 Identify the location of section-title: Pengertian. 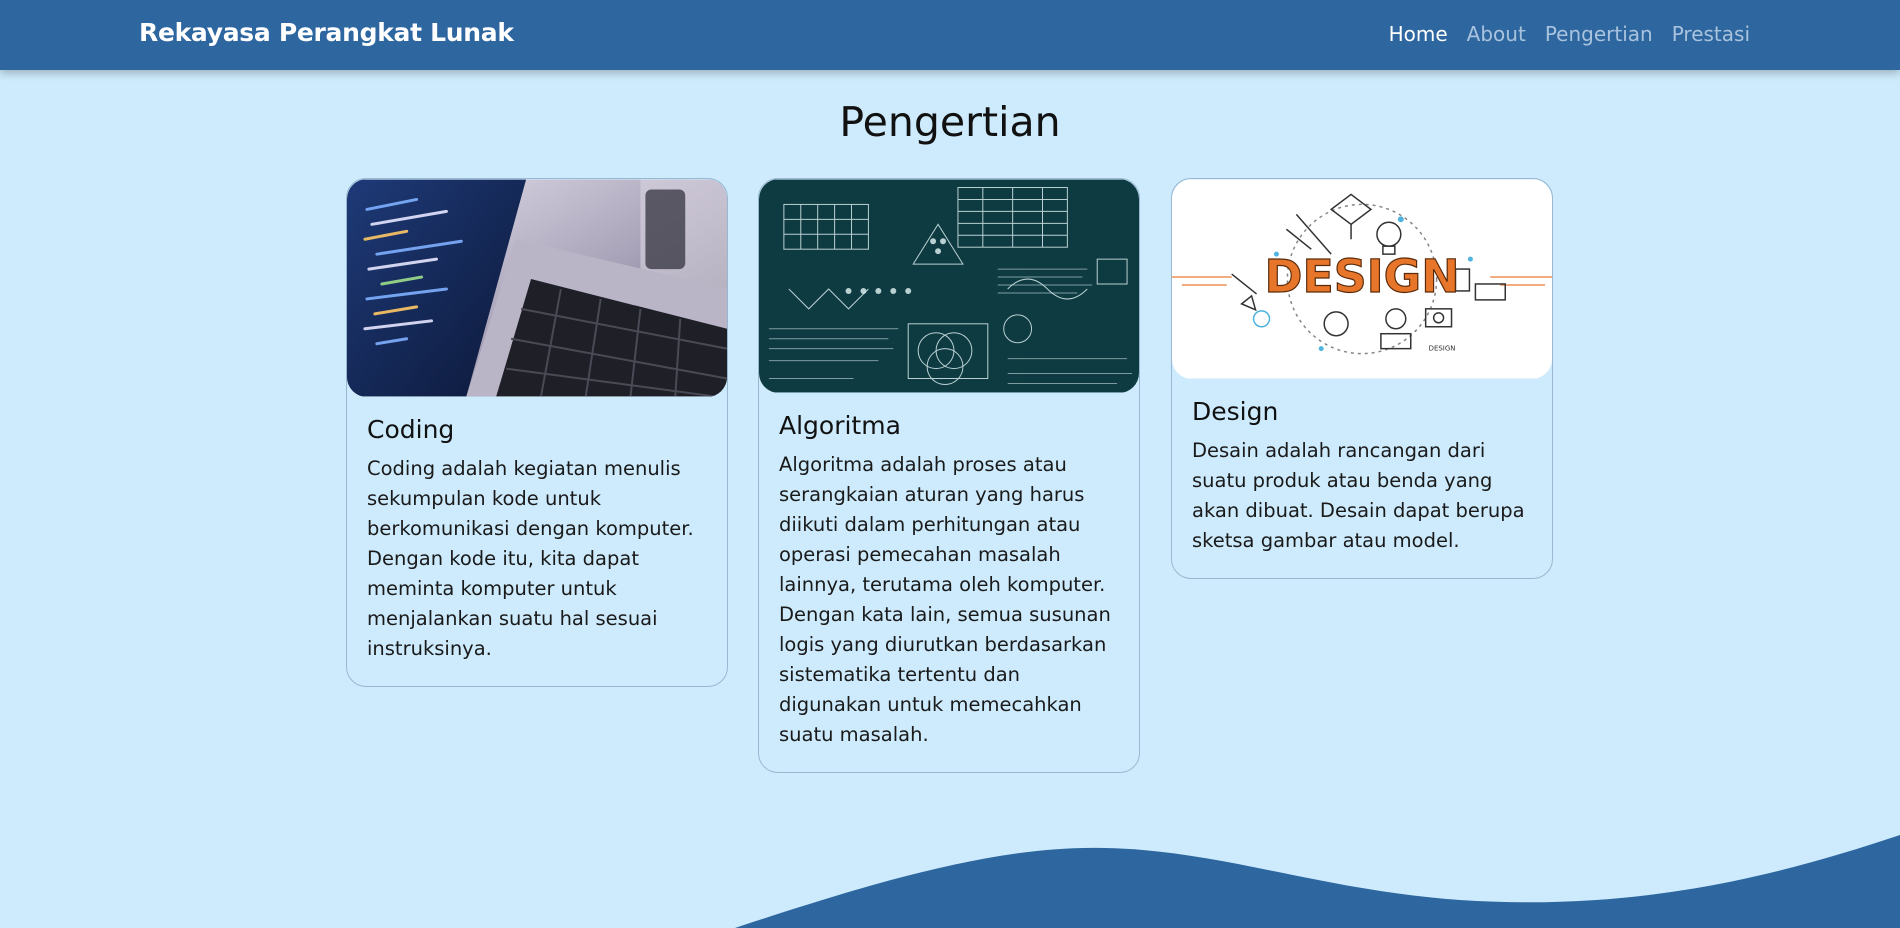
(950, 122).